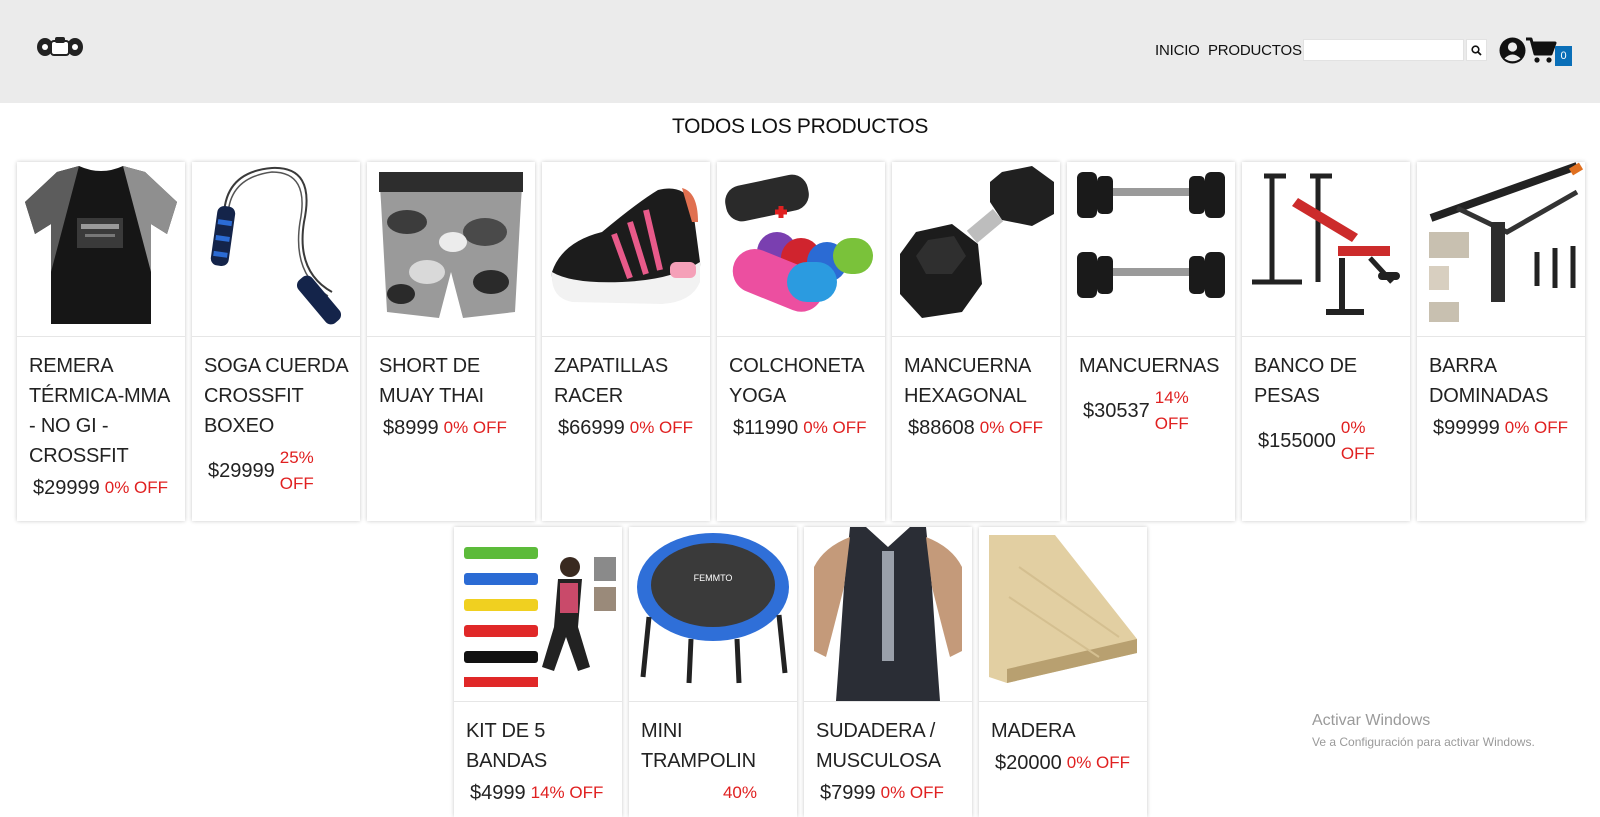  What do you see at coordinates (1466, 427) in the screenshot?
I see `product-price: $99999` at bounding box center [1466, 427].